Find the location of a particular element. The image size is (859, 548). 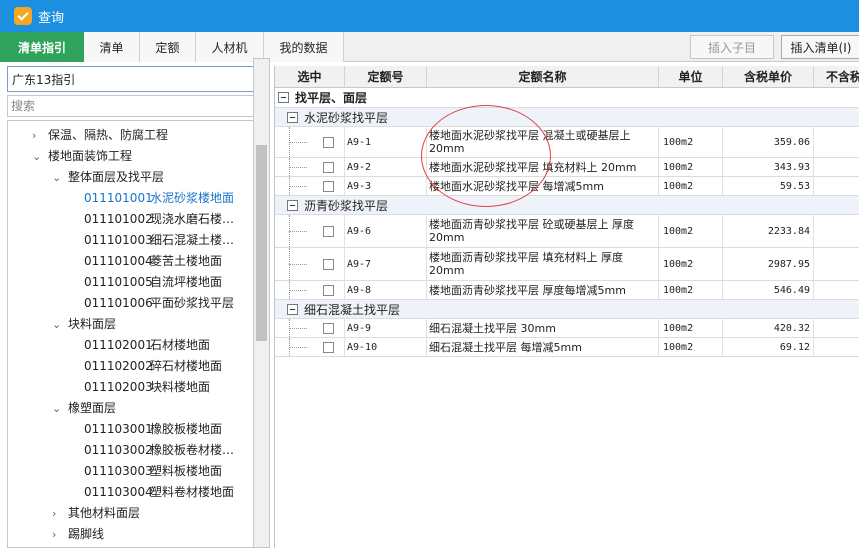

header-name: 定额名称 is located at coordinates (543, 77).